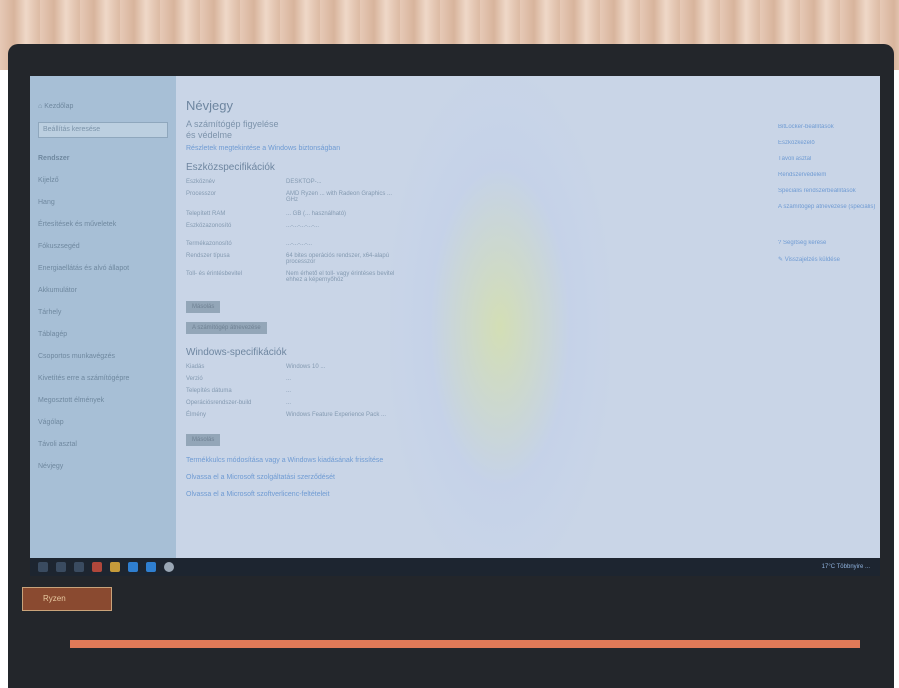 Image resolution: width=899 pixels, height=688 pixels. Describe the element at coordinates (827, 148) in the screenshot. I see `related-link-device-manager: Eszközkezelő` at that location.